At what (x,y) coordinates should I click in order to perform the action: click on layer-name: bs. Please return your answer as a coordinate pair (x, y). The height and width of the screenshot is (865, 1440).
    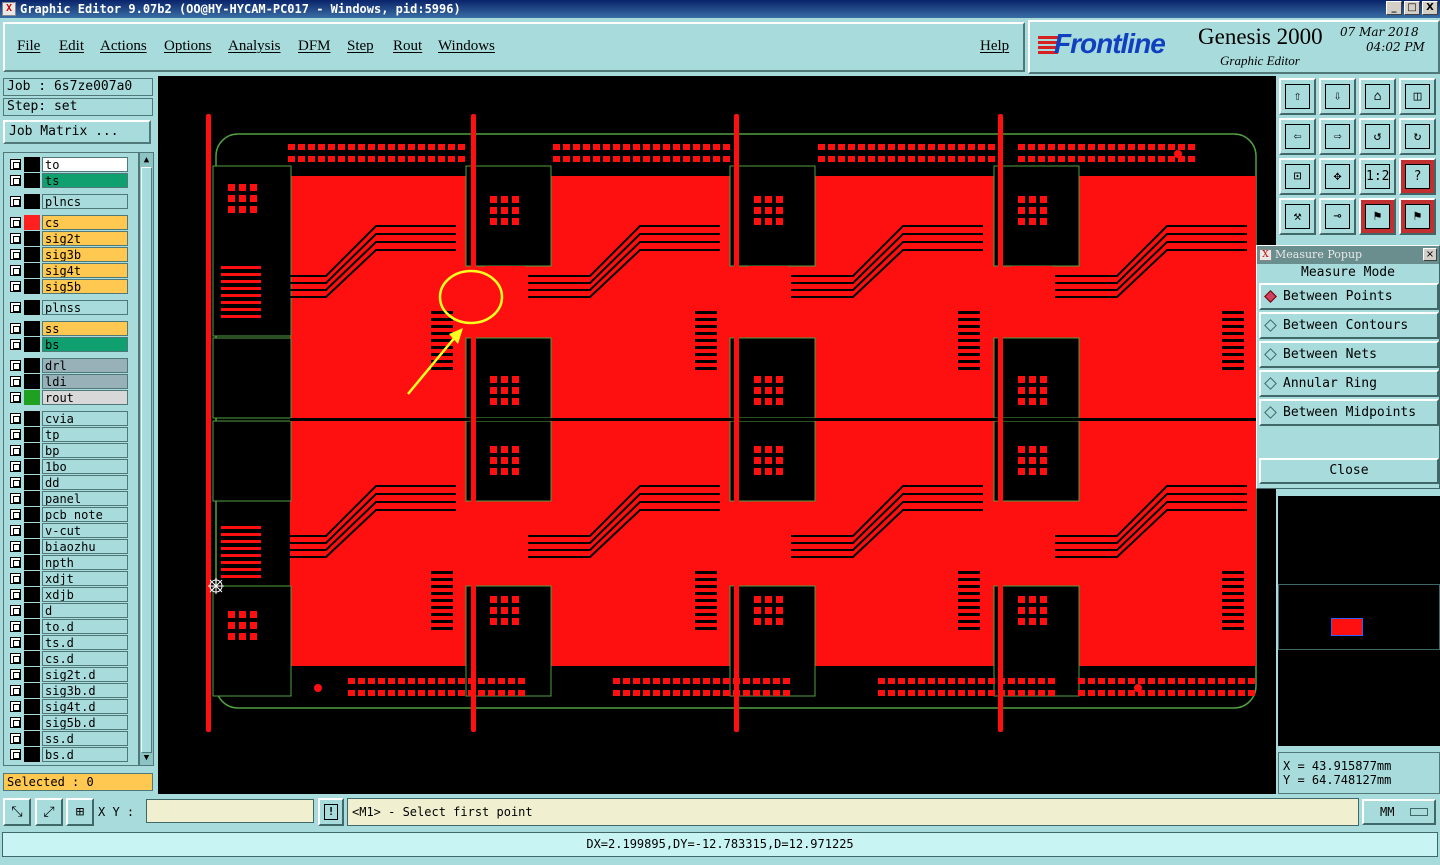
    Looking at the image, I should click on (85, 344).